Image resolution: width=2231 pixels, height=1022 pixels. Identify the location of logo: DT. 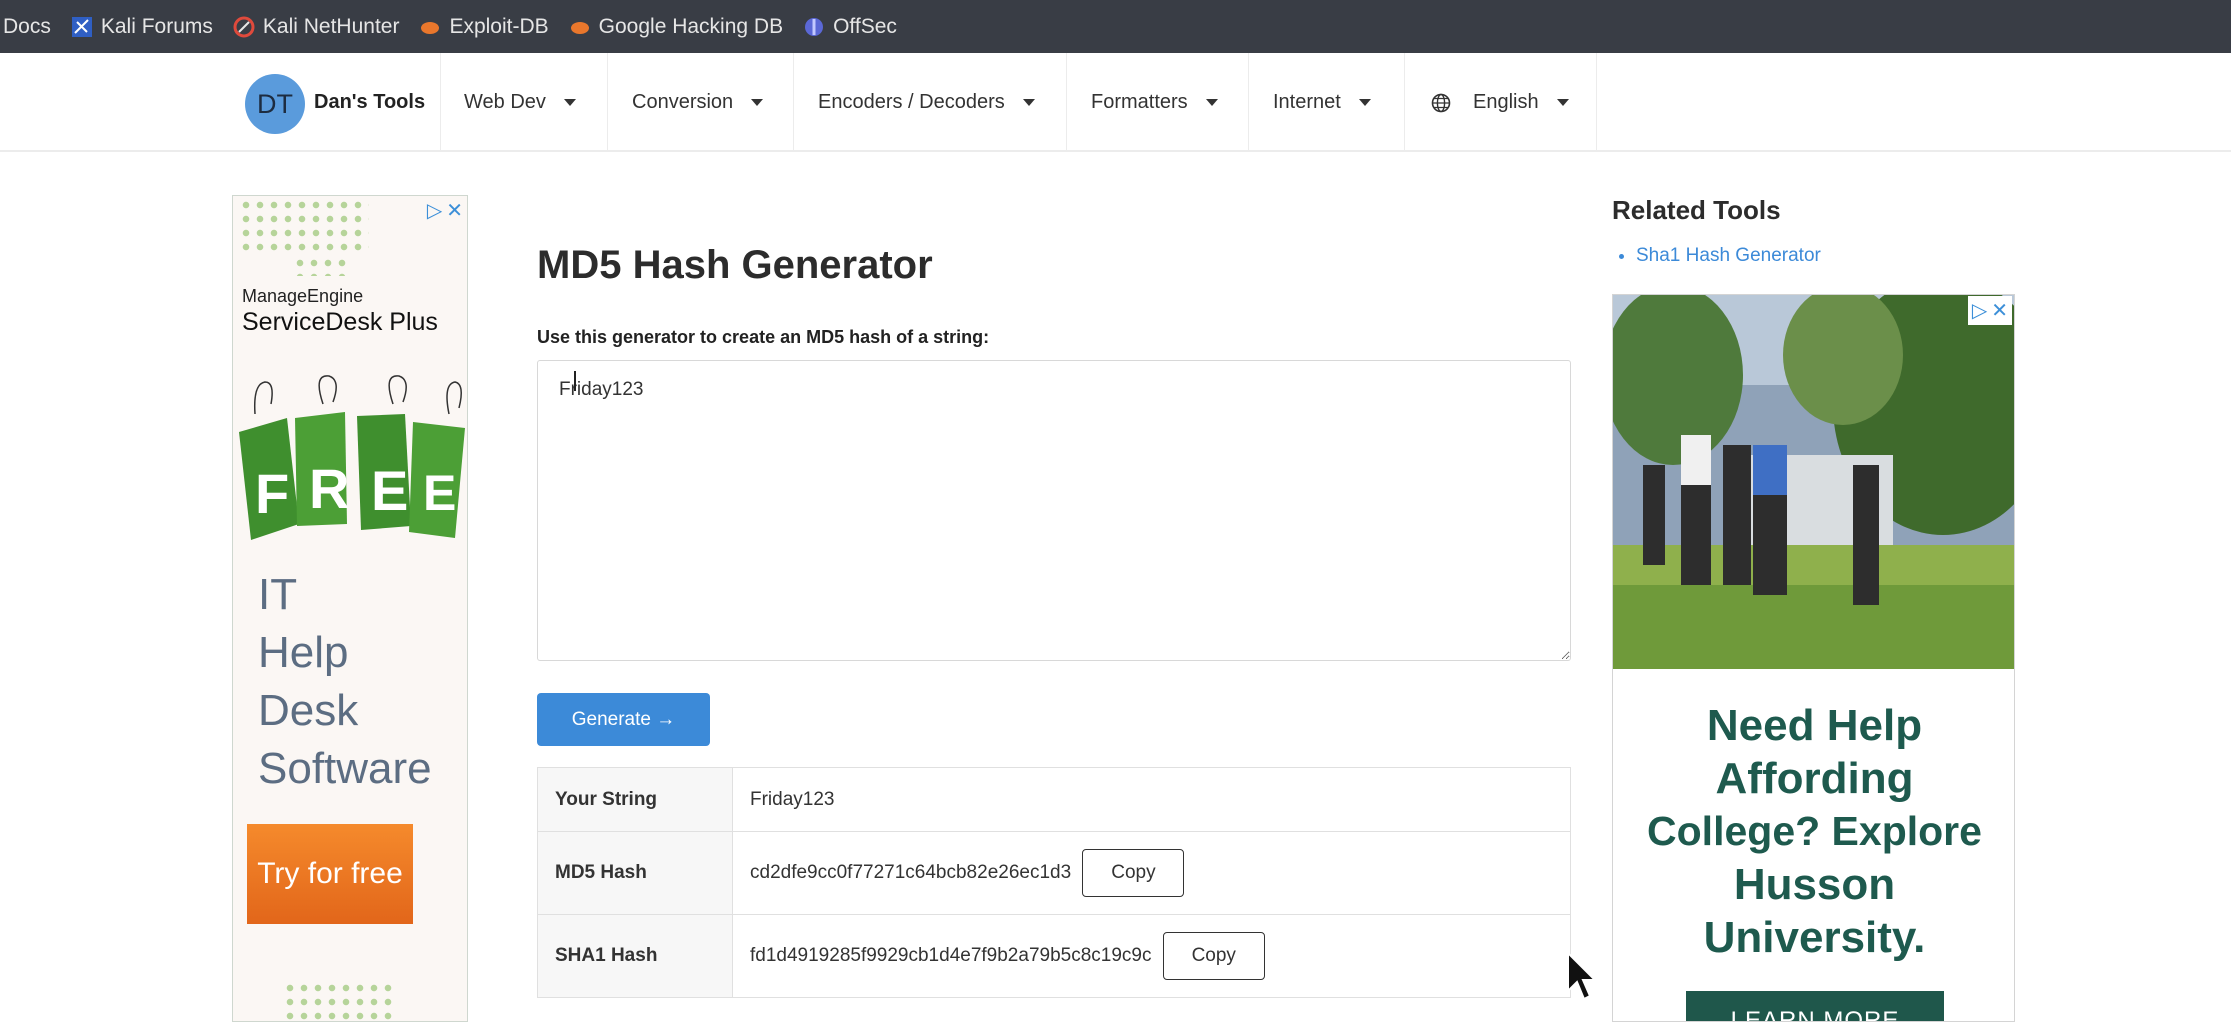
(275, 104).